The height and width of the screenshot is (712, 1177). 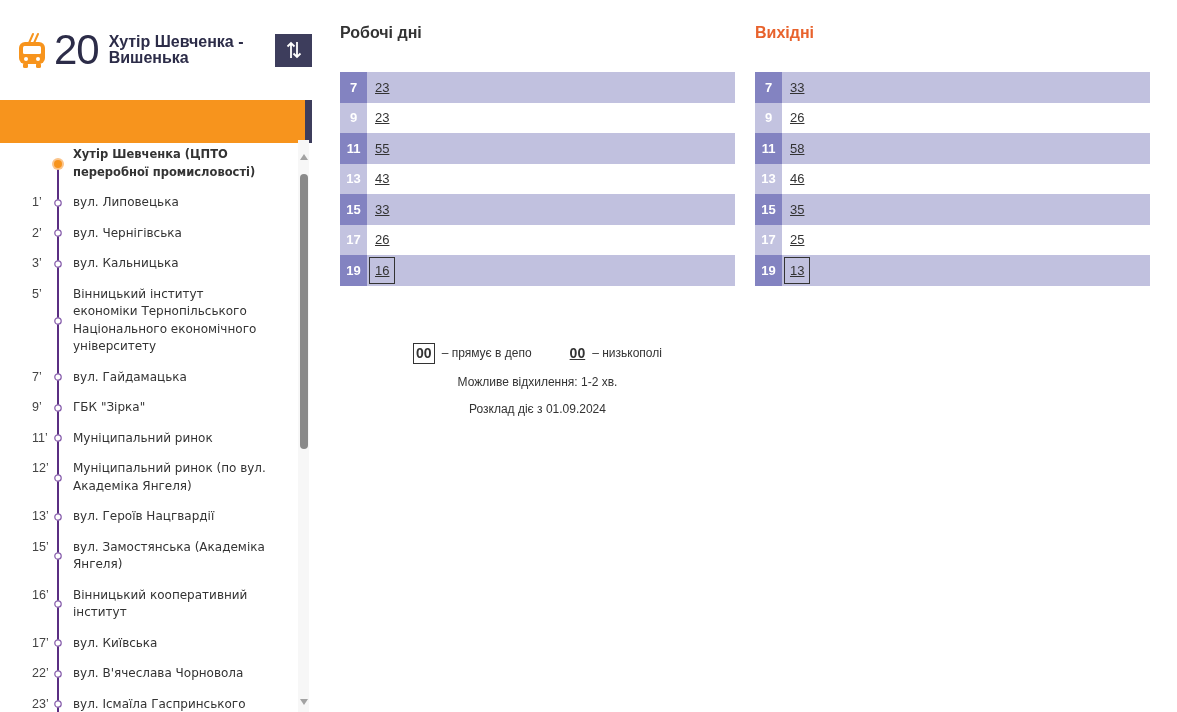 I want to click on stop-time: 11’, so click(x=40, y=438).